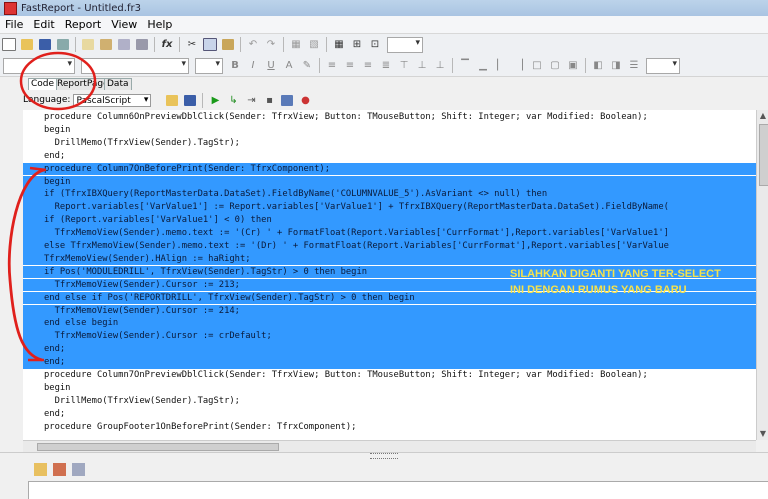 This screenshot has height=499, width=768. I want to click on function-icon: fx, so click(167, 45).